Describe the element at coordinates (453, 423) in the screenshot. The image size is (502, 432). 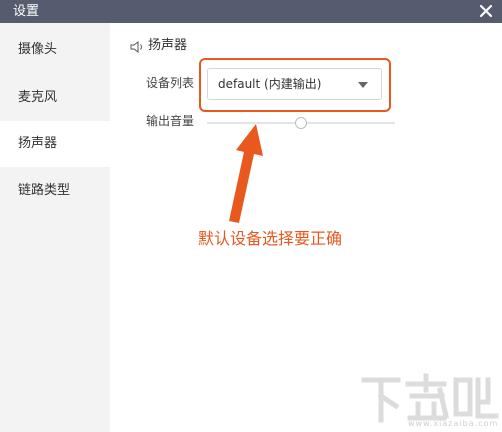
I see `watermark-url: www.xiazaiba.com` at that location.